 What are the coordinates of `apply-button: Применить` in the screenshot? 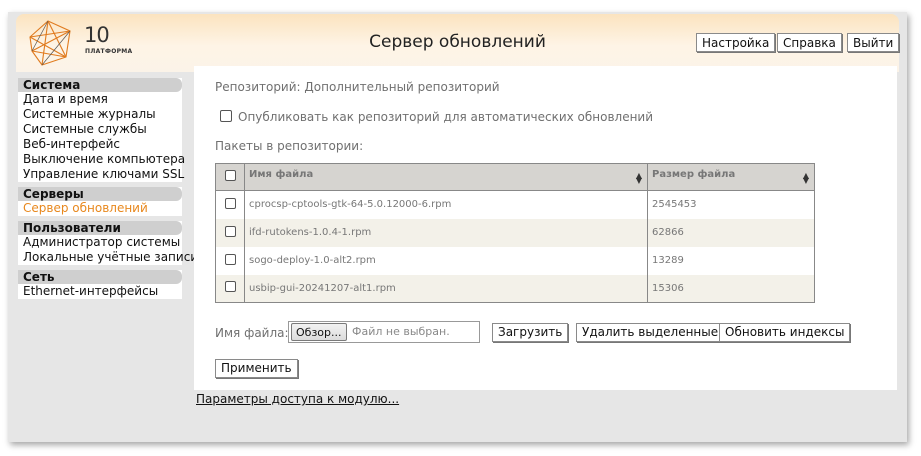 It's located at (256, 368).